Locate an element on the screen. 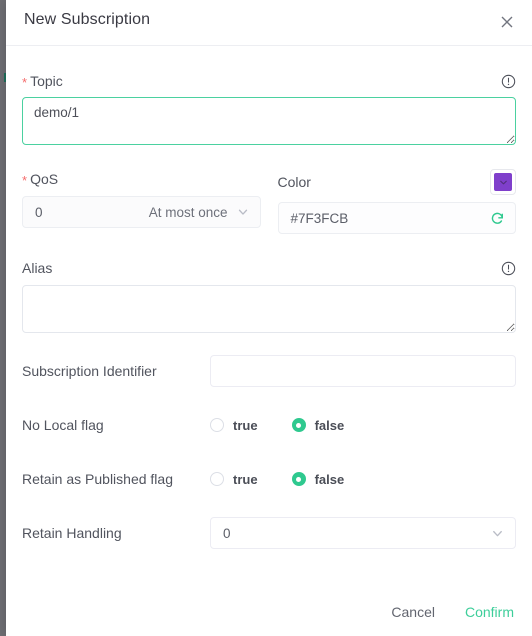 This screenshot has height=636, width=532. qos-selected-hint: At most once is located at coordinates (188, 212).